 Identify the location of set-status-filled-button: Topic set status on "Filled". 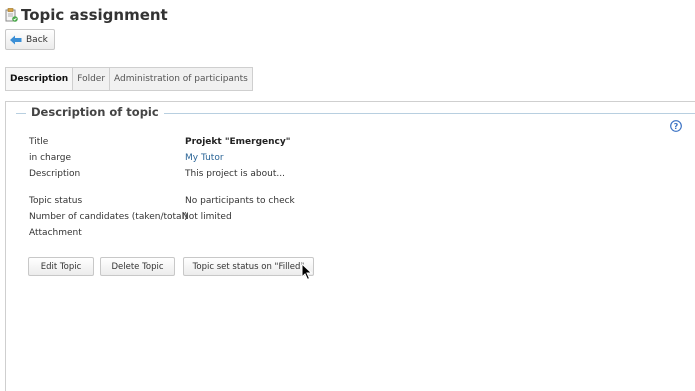
(248, 266).